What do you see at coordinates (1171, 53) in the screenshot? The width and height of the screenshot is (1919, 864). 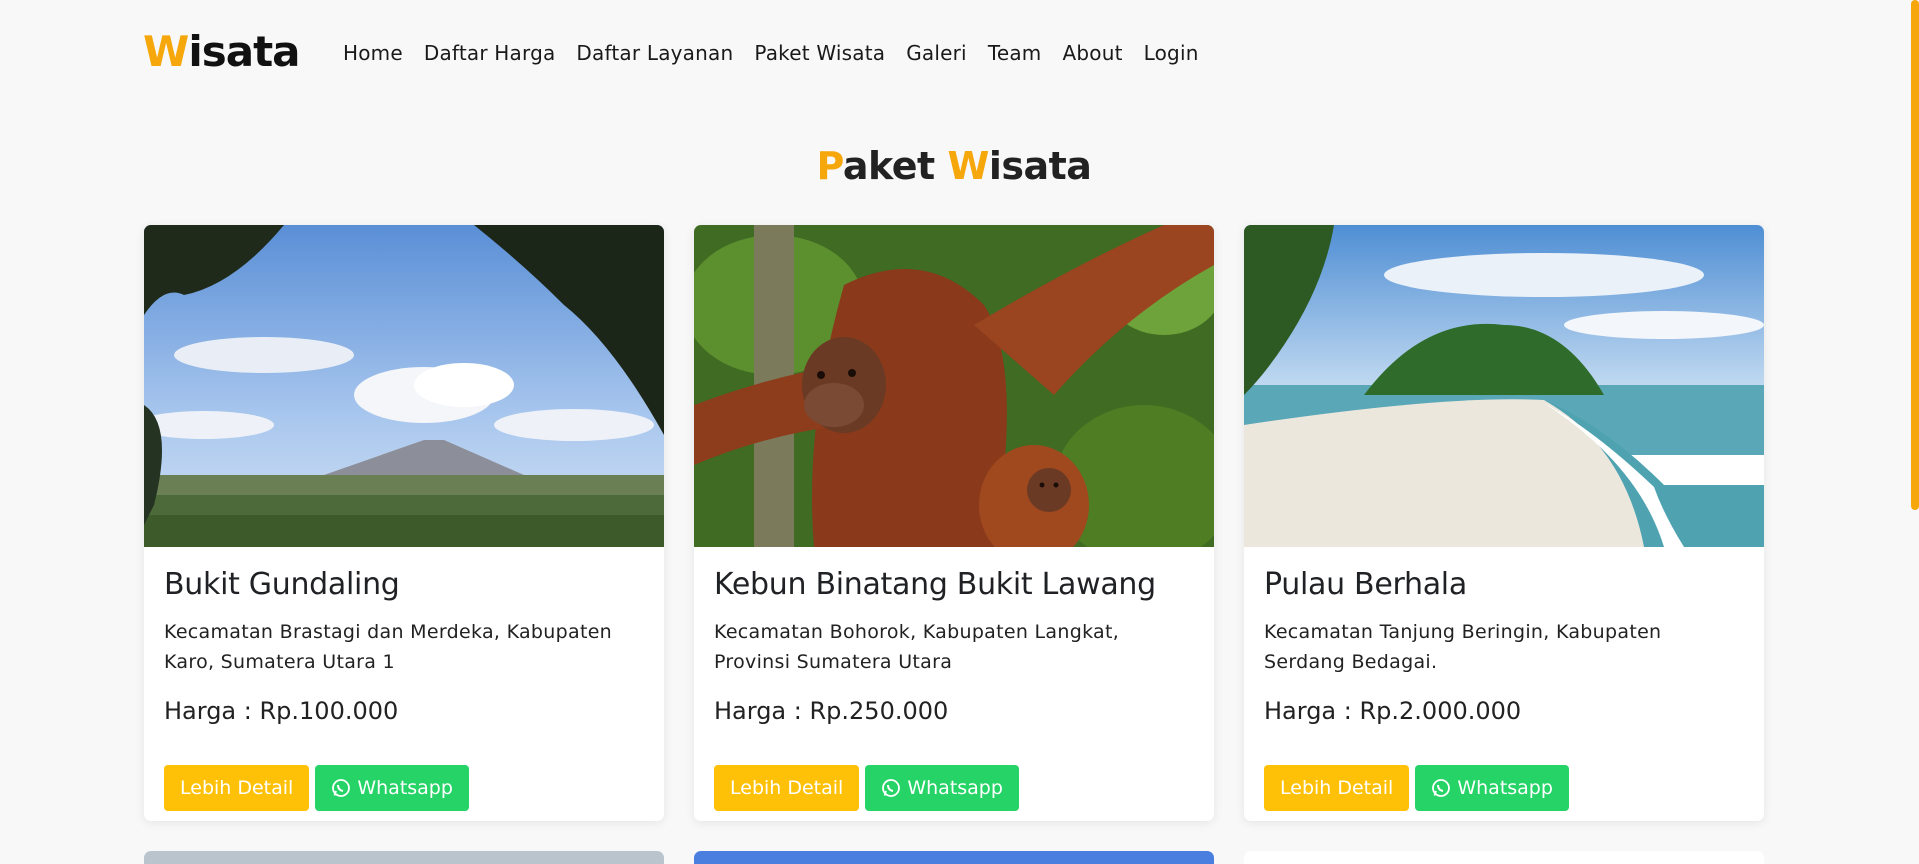 I see `nav-login: Login` at bounding box center [1171, 53].